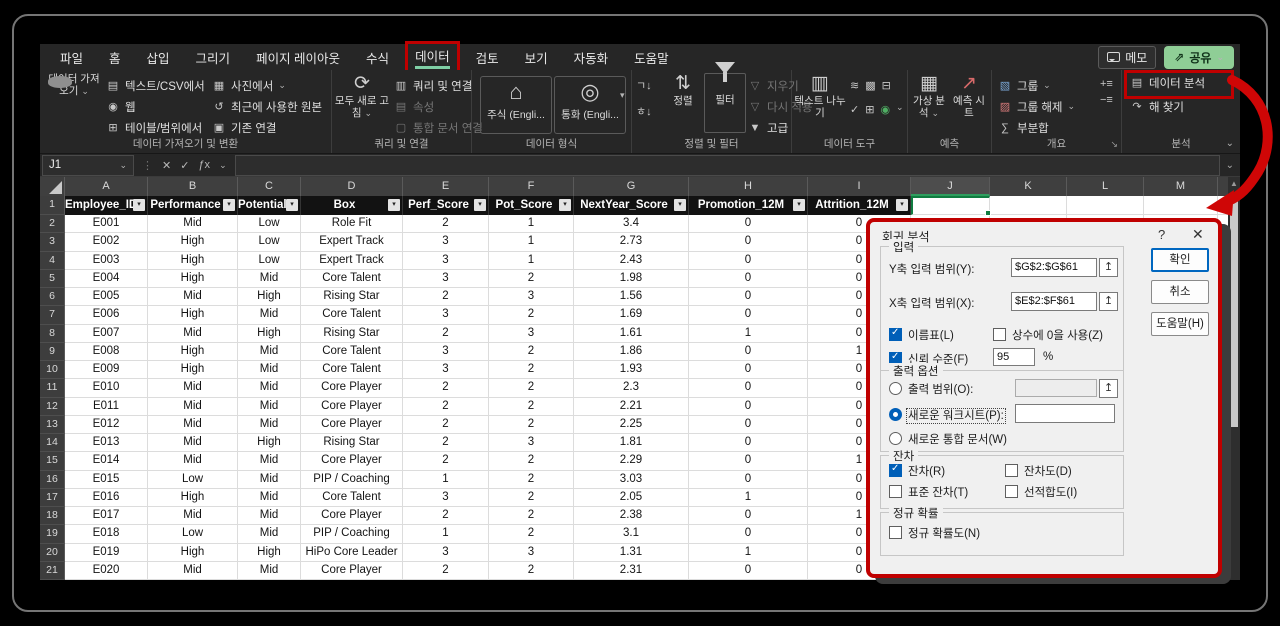 The image size is (1280, 626). What do you see at coordinates (352, 297) in the screenshot?
I see `cell: Rising Star` at bounding box center [352, 297].